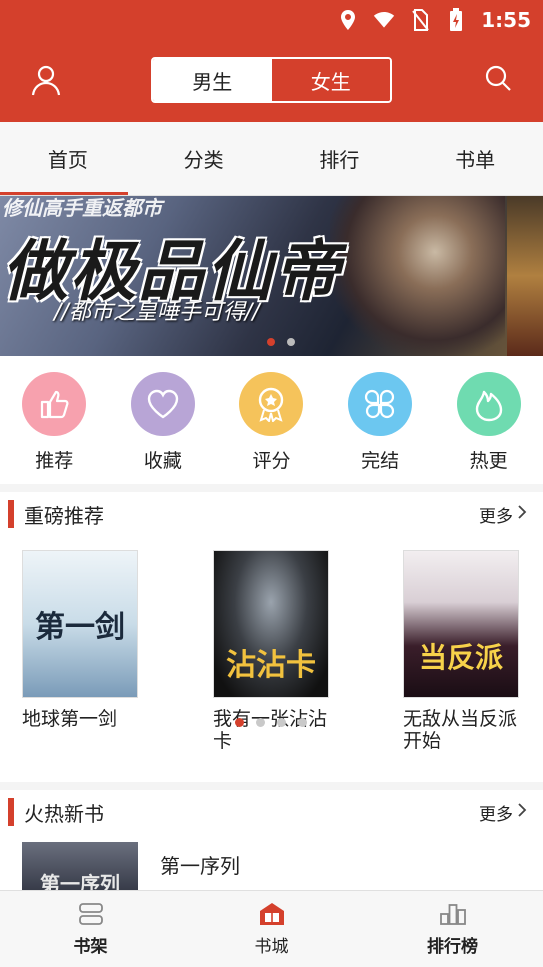  What do you see at coordinates (348, 20) in the screenshot?
I see `location-icon` at bounding box center [348, 20].